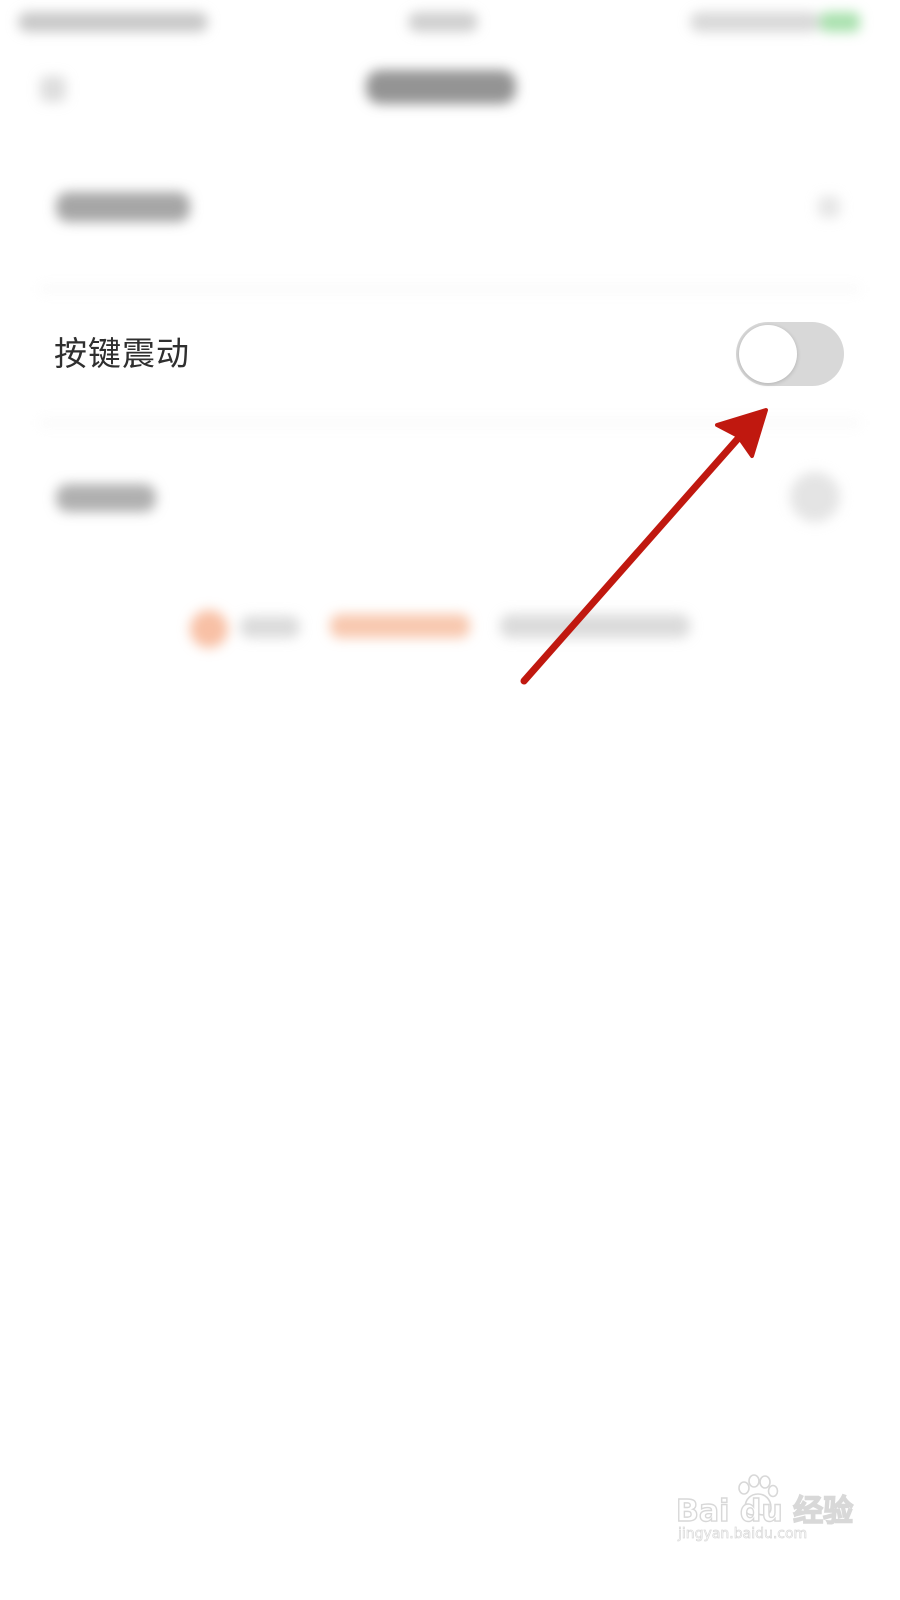 This screenshot has height=1600, width=900. What do you see at coordinates (743, 1534) in the screenshot?
I see `watermark-url: jingyan.baidu.com` at bounding box center [743, 1534].